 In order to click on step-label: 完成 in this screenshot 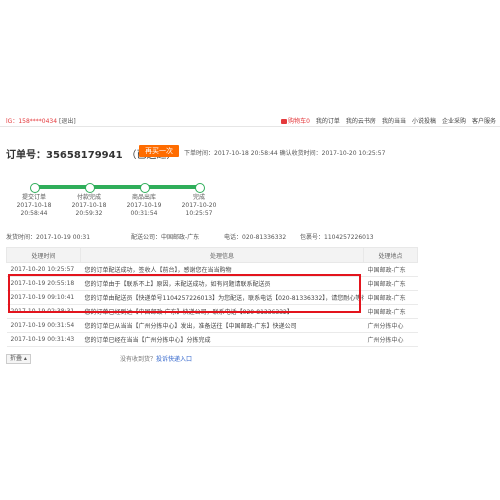, I will do `click(198, 197)`.